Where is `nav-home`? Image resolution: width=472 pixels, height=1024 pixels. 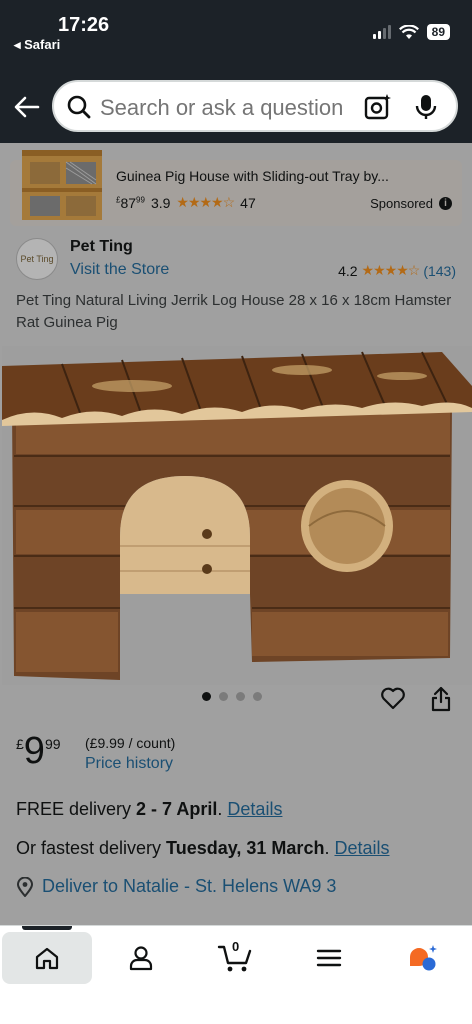
nav-home is located at coordinates (47, 958).